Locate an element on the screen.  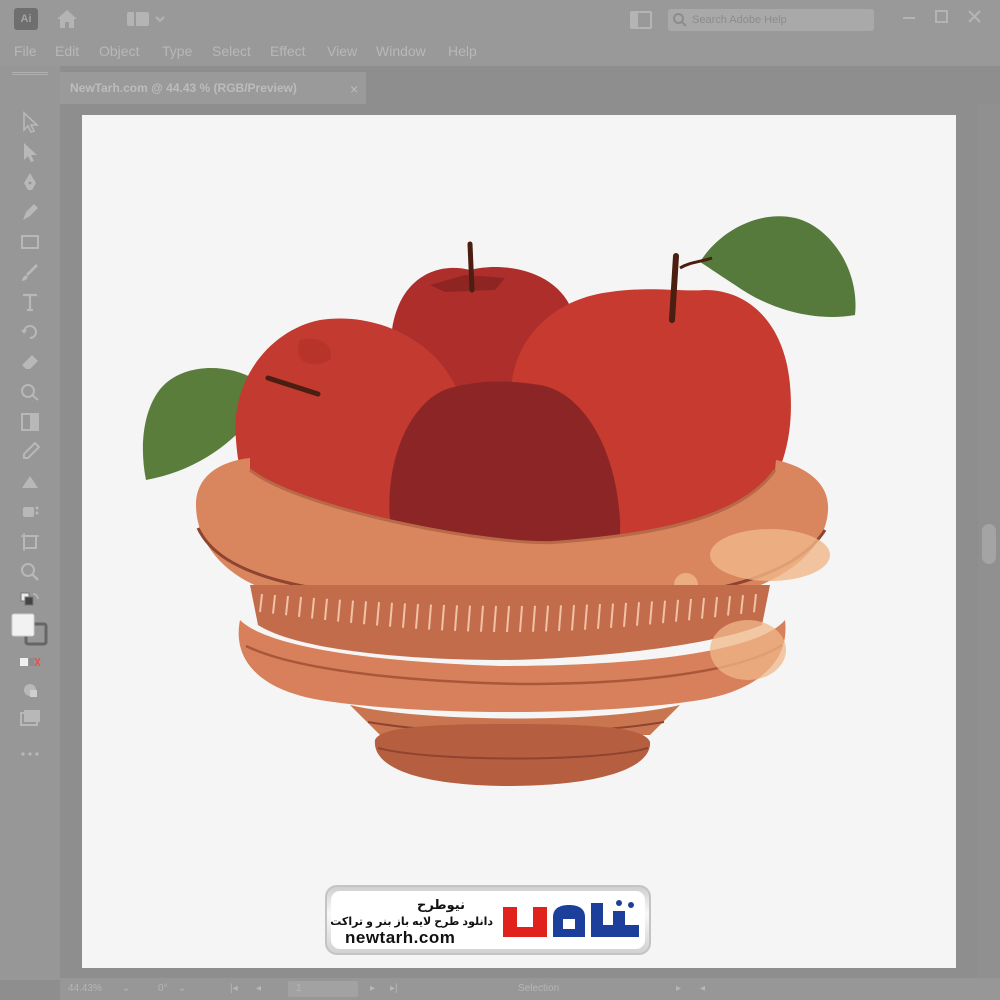
first-artboard-icon: |◂ is located at coordinates (234, 988).